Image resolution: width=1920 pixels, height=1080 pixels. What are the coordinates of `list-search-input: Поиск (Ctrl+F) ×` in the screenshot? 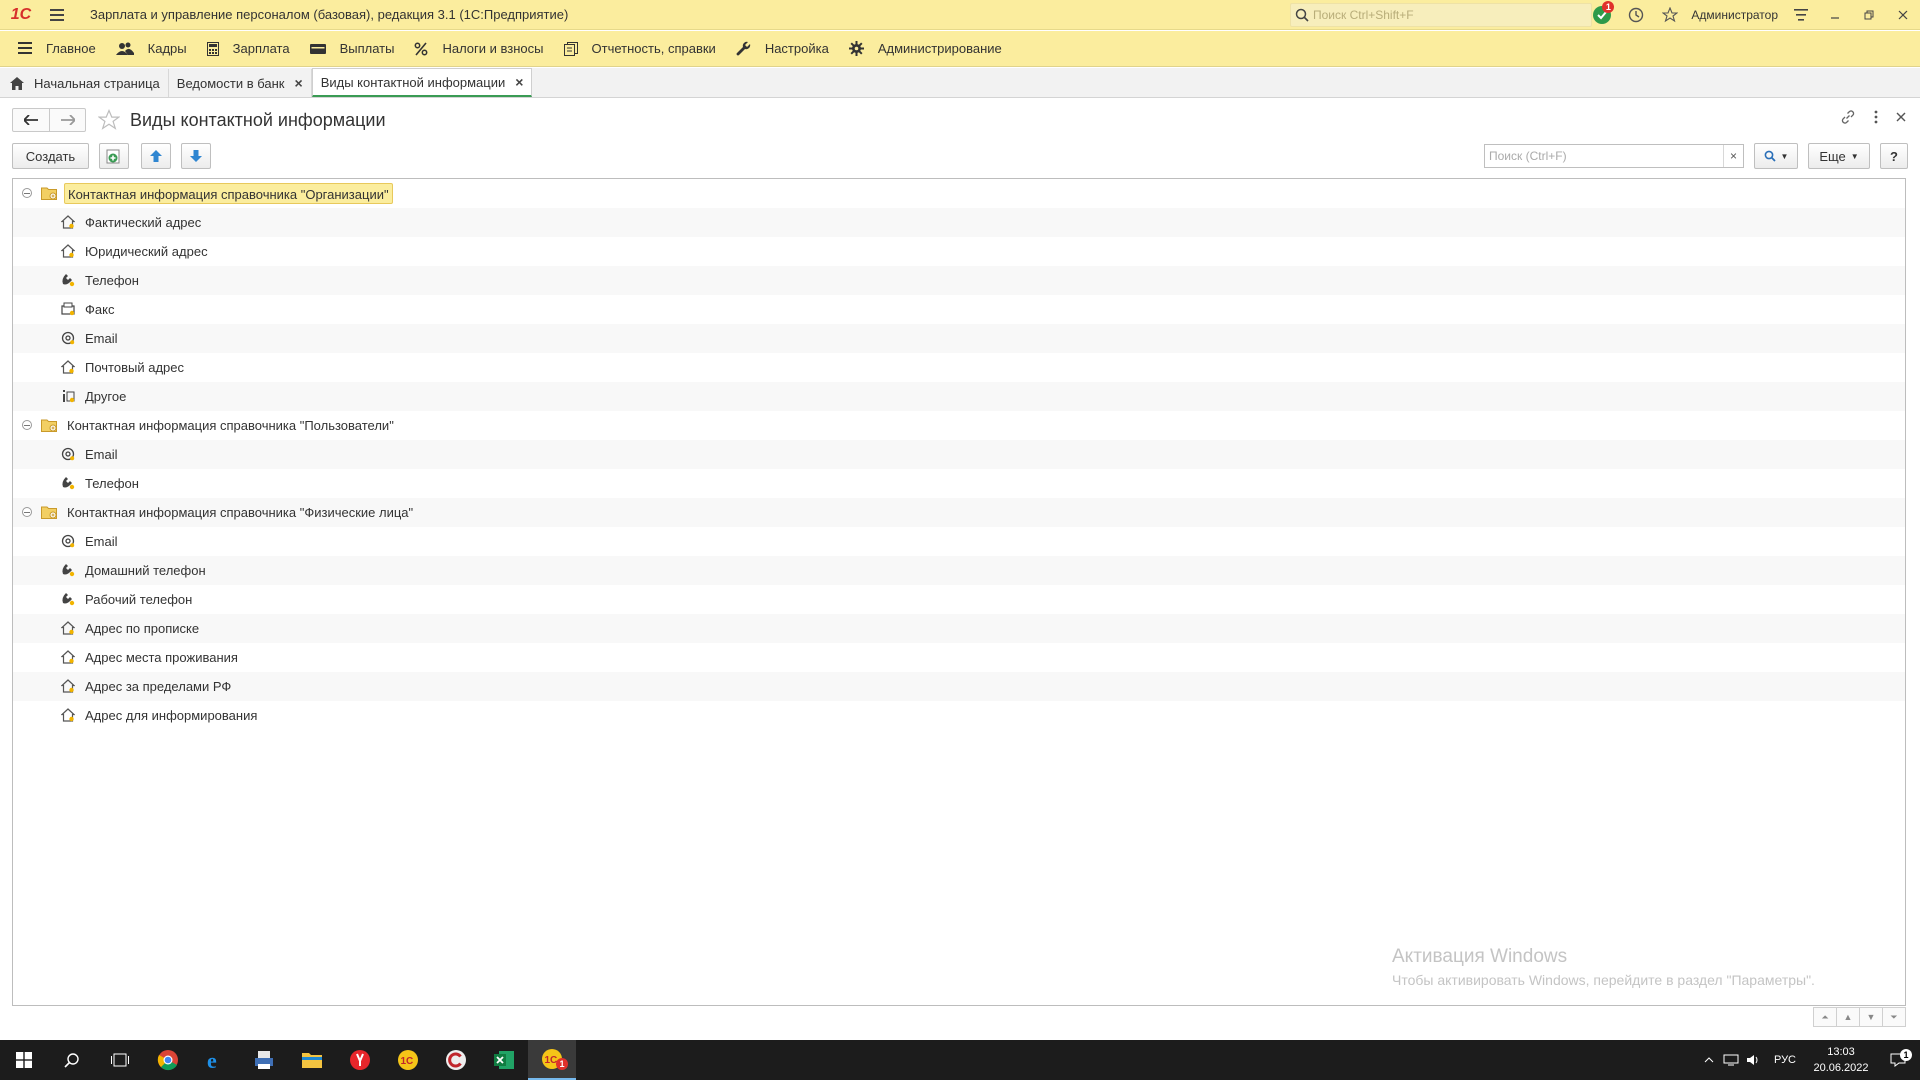 It's located at (1614, 156).